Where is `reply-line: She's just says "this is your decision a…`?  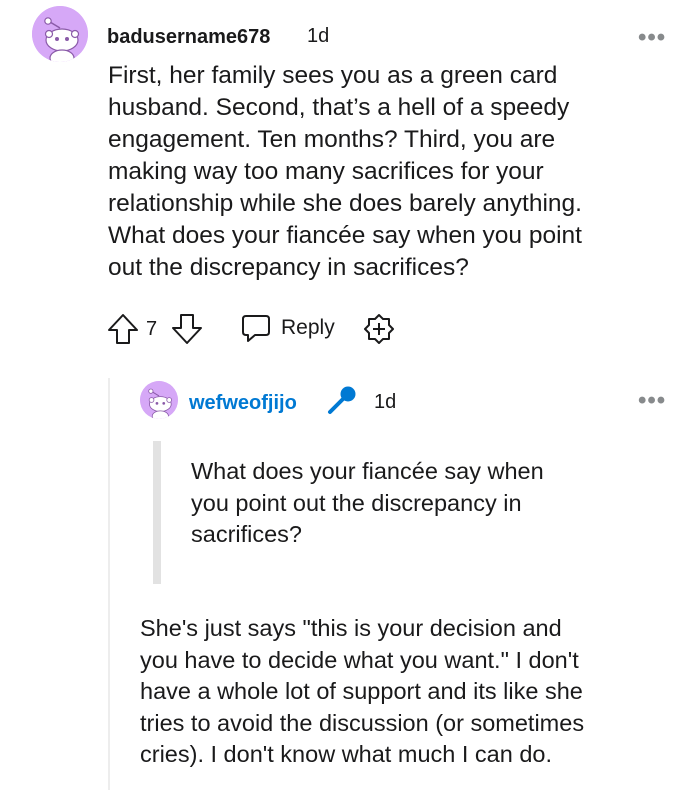 reply-line: She's just says "this is your decision a… is located at coordinates (351, 628).